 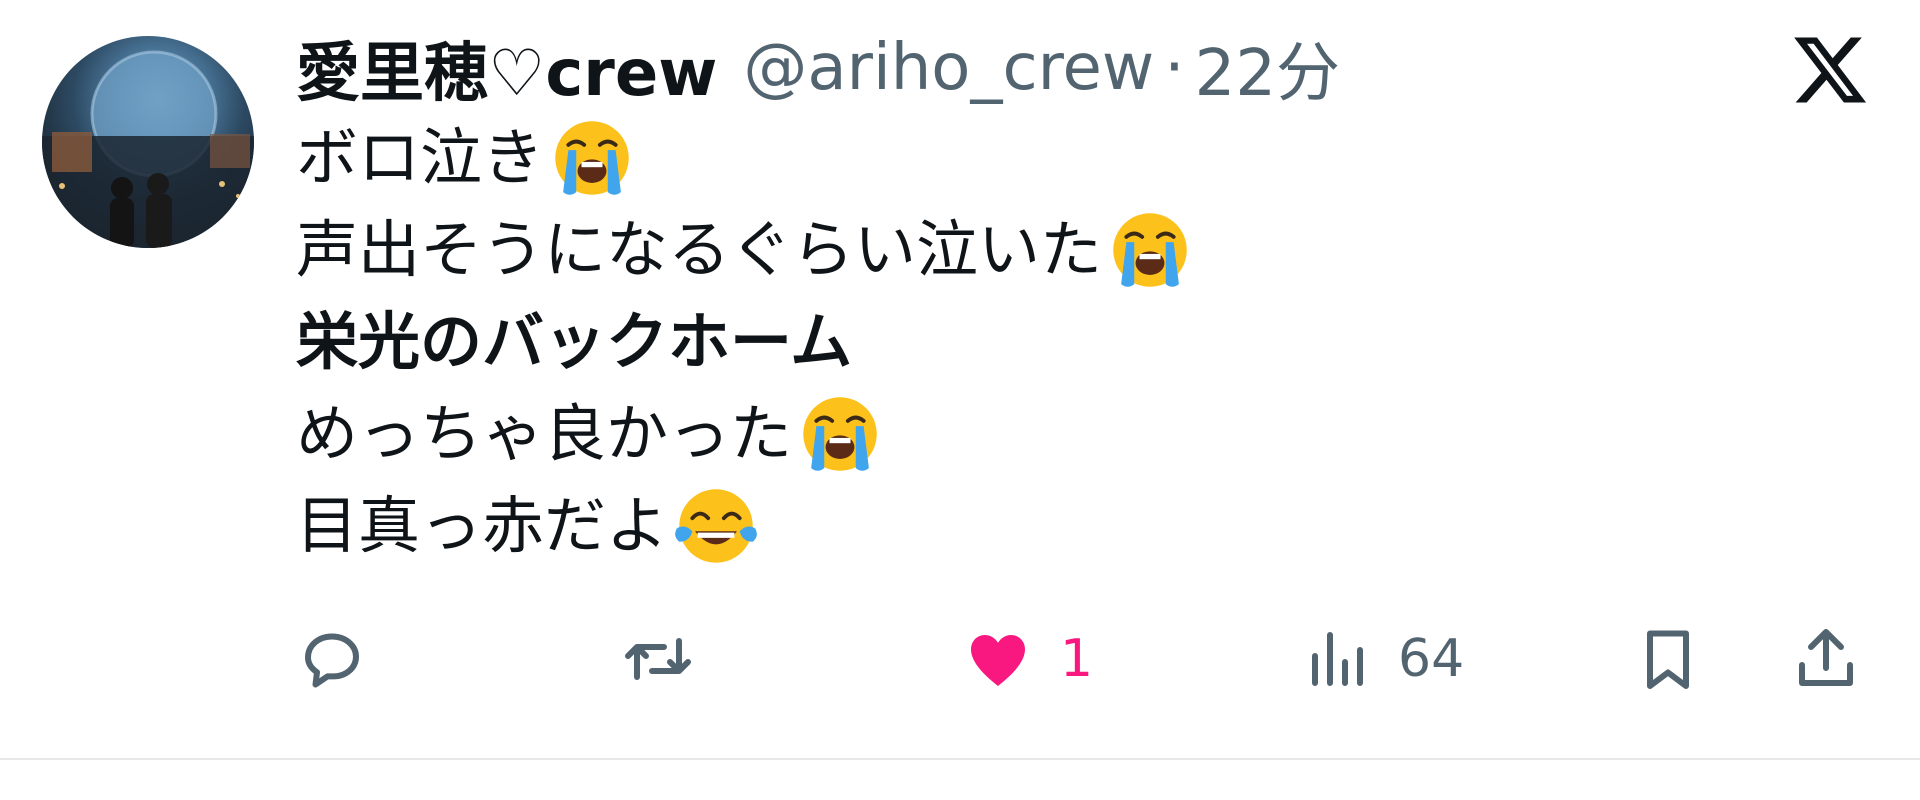 I want to click on tweet-line-text: 声出そうになるぐらい泣いた, so click(x=699, y=249).